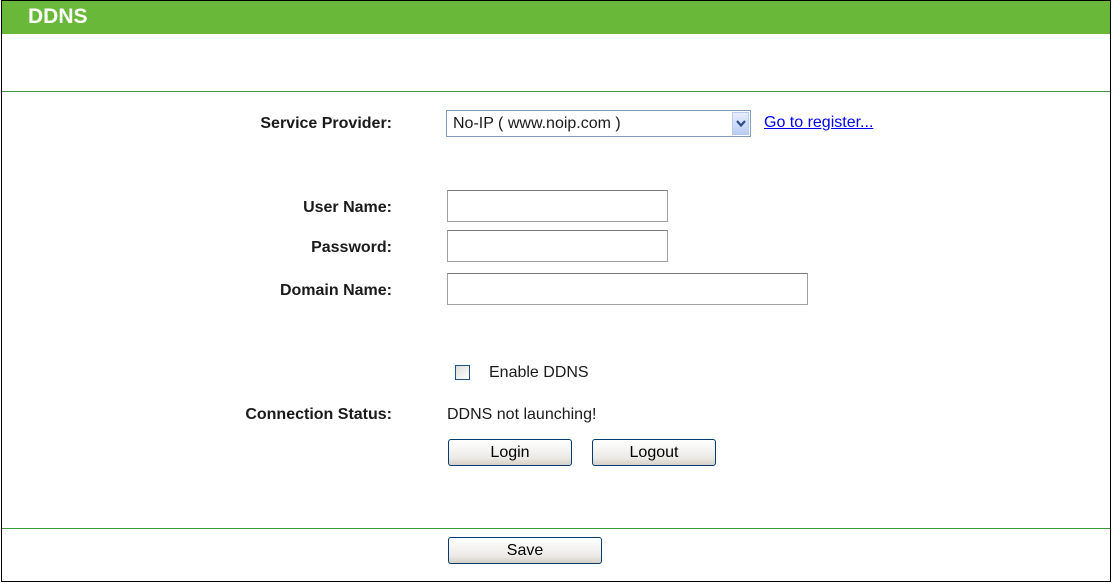 This screenshot has width=1114, height=584. I want to click on enable-ddns-checkbox, so click(462, 372).